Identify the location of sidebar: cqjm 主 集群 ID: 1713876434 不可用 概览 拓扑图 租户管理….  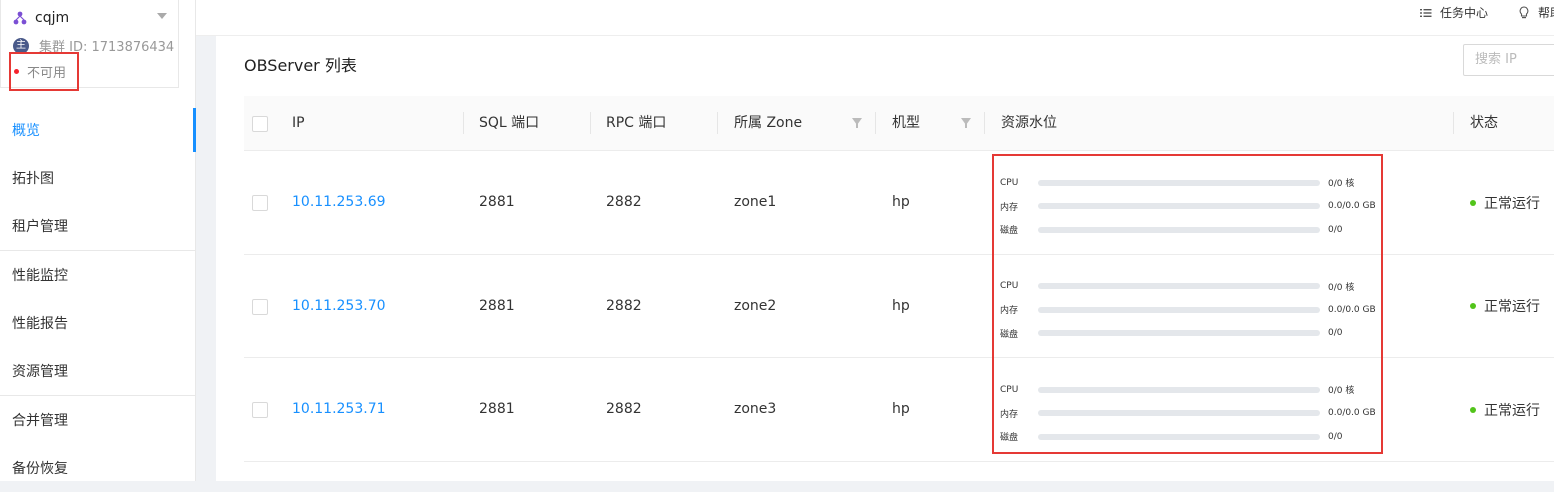
(98, 240).